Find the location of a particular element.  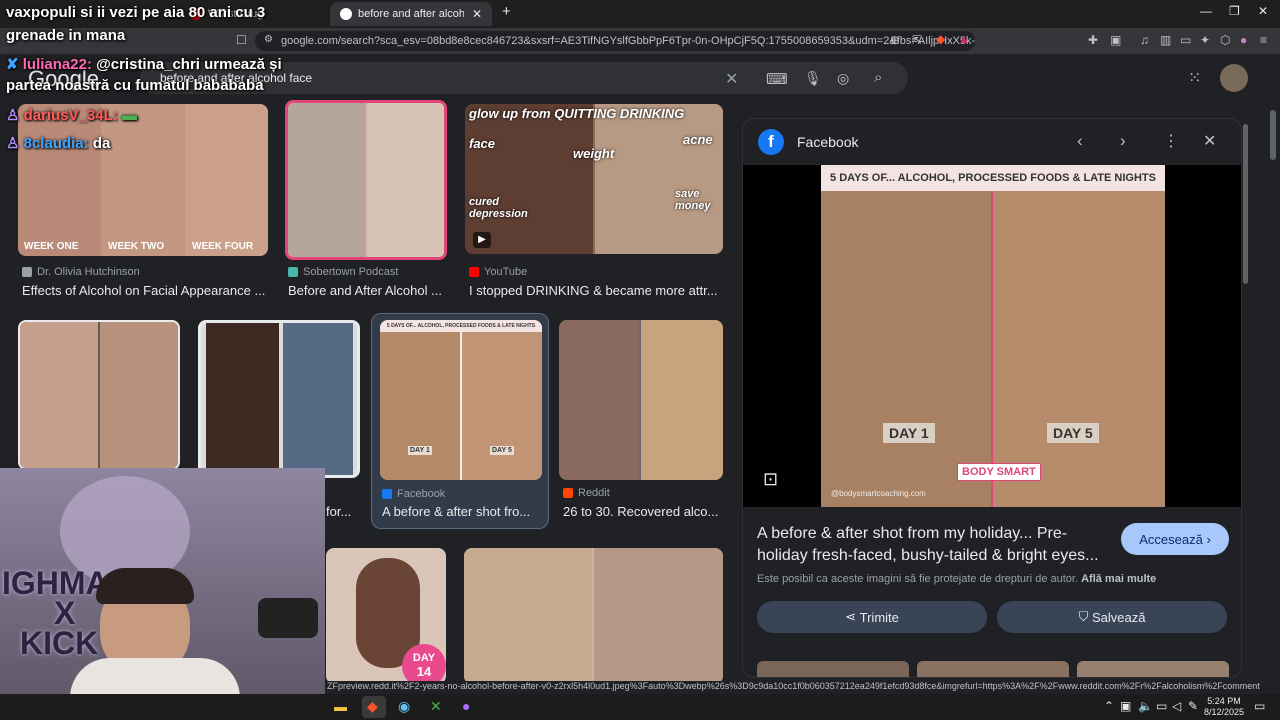

tab-google-search: before and after alcohol face - G ✕ is located at coordinates (411, 14).